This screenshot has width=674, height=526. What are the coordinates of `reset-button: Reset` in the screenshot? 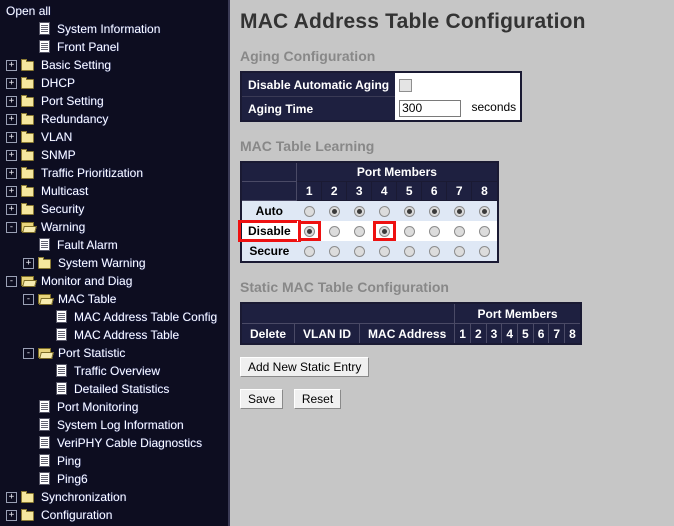 It's located at (317, 399).